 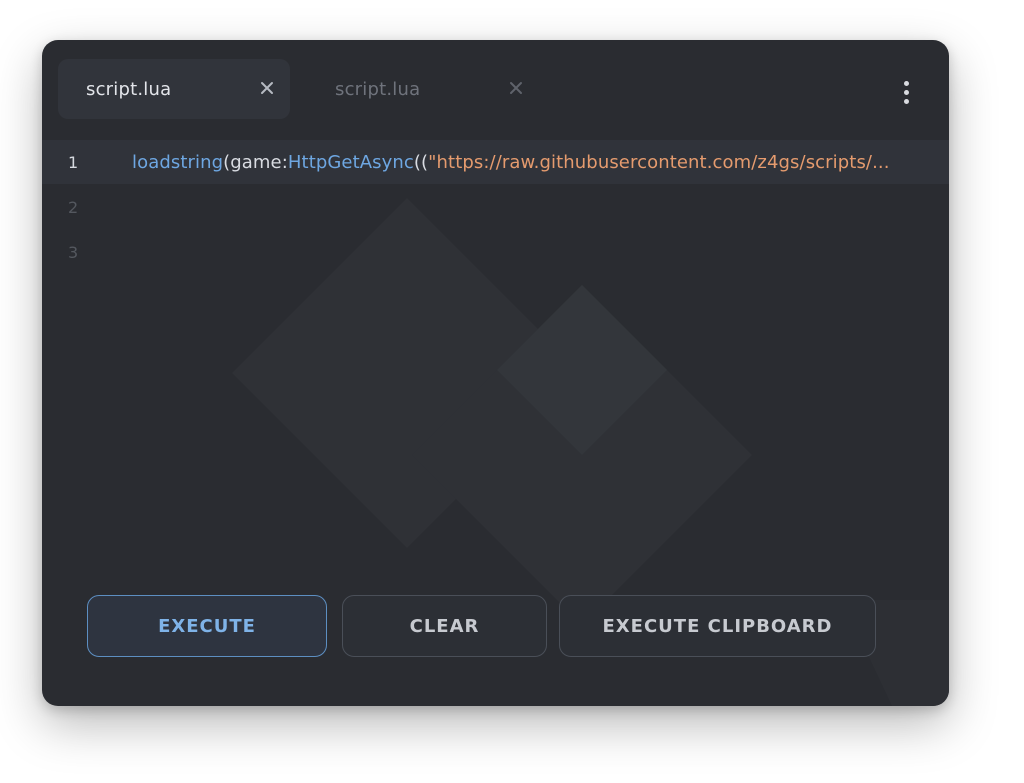 I want to click on tab-script-active: script.lua, so click(x=174, y=89).